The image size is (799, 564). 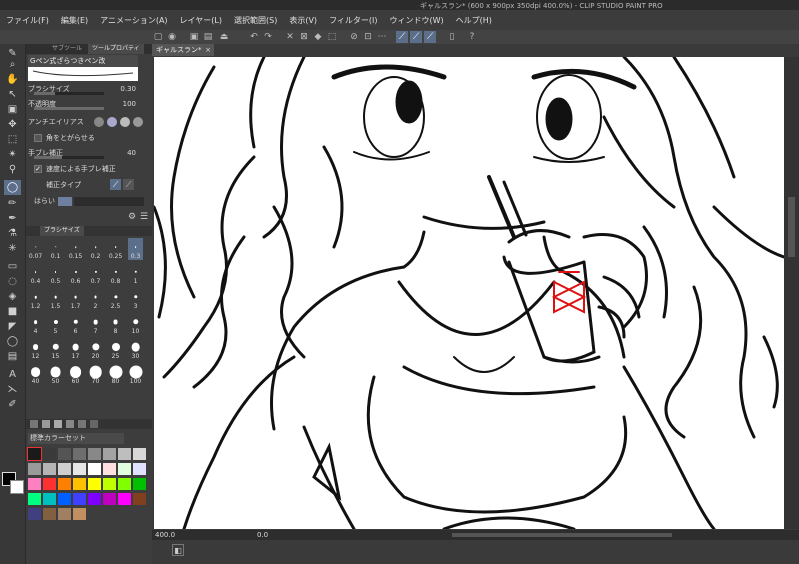 What do you see at coordinates (165, 535) in the screenshot?
I see `zoom-value: 400.0` at bounding box center [165, 535].